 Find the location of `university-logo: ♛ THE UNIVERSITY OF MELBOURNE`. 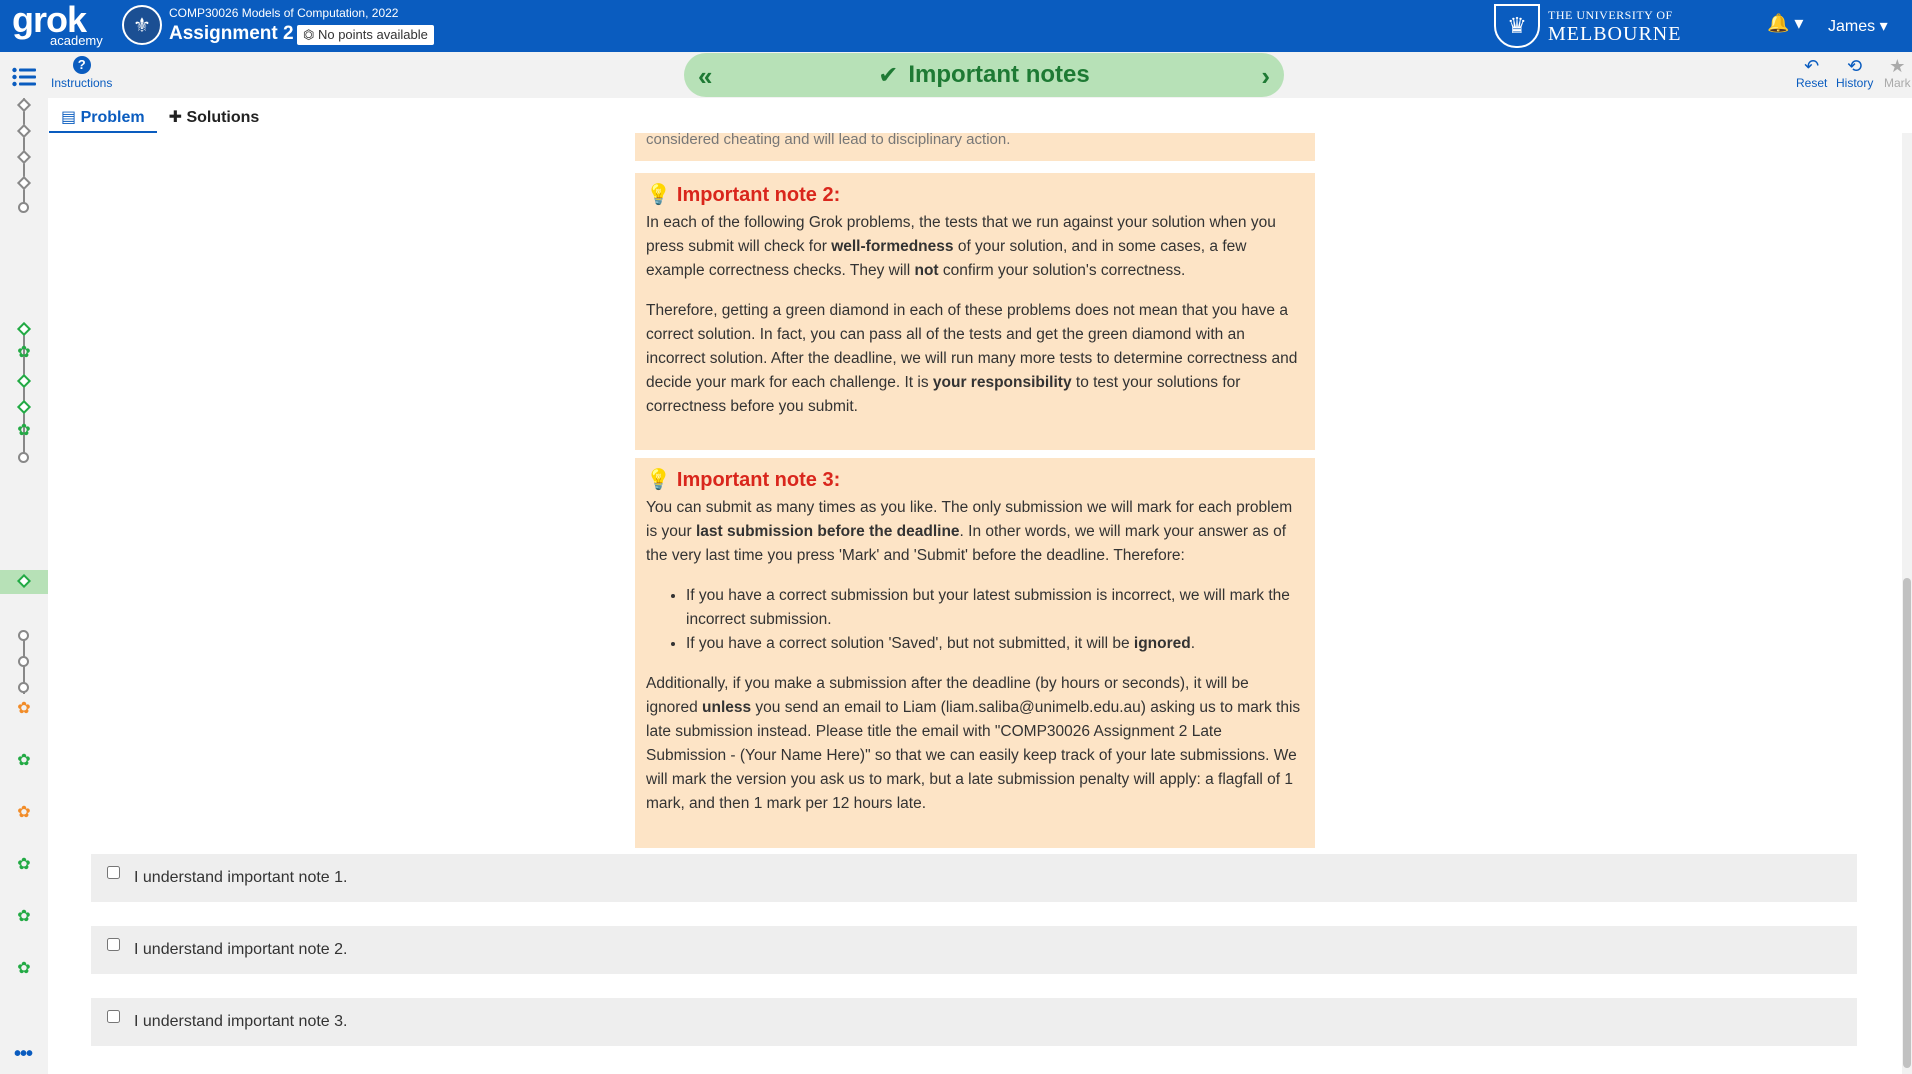

university-logo: ♛ THE UNIVERSITY OF MELBOURNE is located at coordinates (1587, 26).